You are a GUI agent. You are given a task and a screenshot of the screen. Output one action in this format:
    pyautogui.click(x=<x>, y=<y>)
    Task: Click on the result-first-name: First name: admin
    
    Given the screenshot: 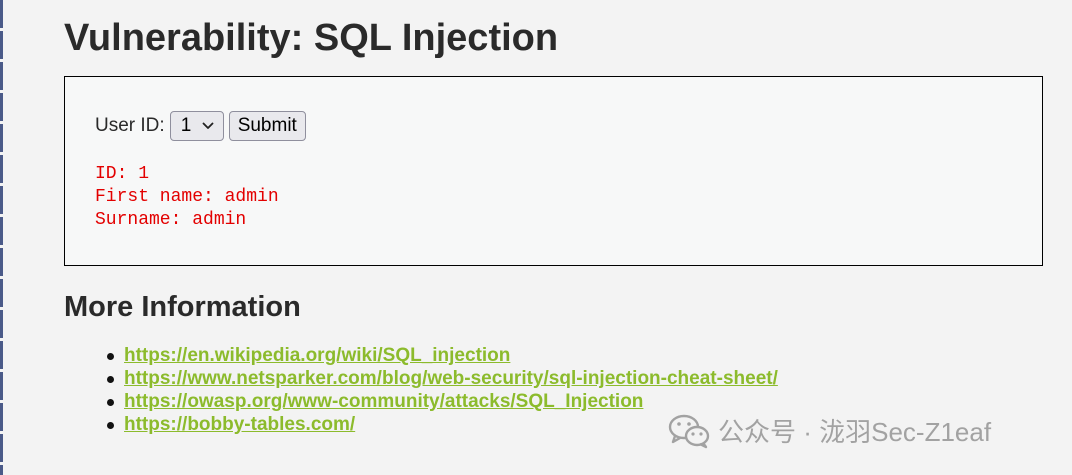 What is the action you would take?
    pyautogui.click(x=187, y=197)
    